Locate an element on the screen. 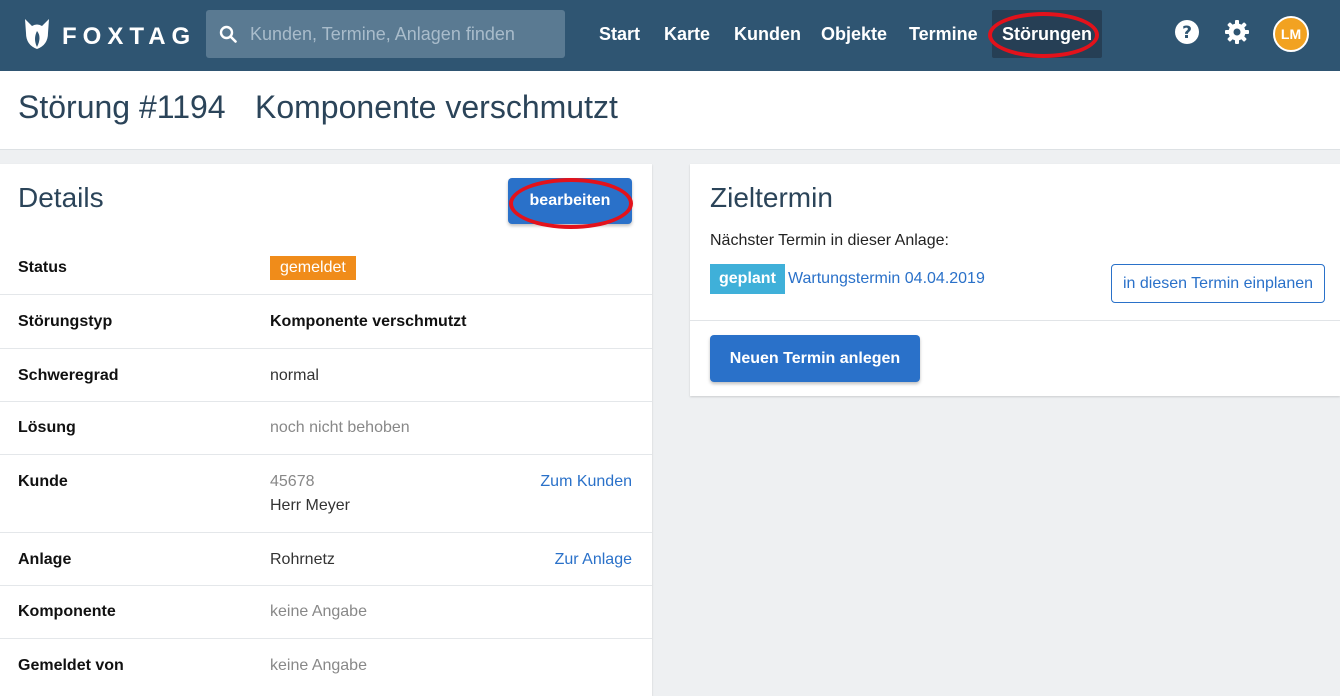 The image size is (1340, 696). search-box is located at coordinates (385, 34).